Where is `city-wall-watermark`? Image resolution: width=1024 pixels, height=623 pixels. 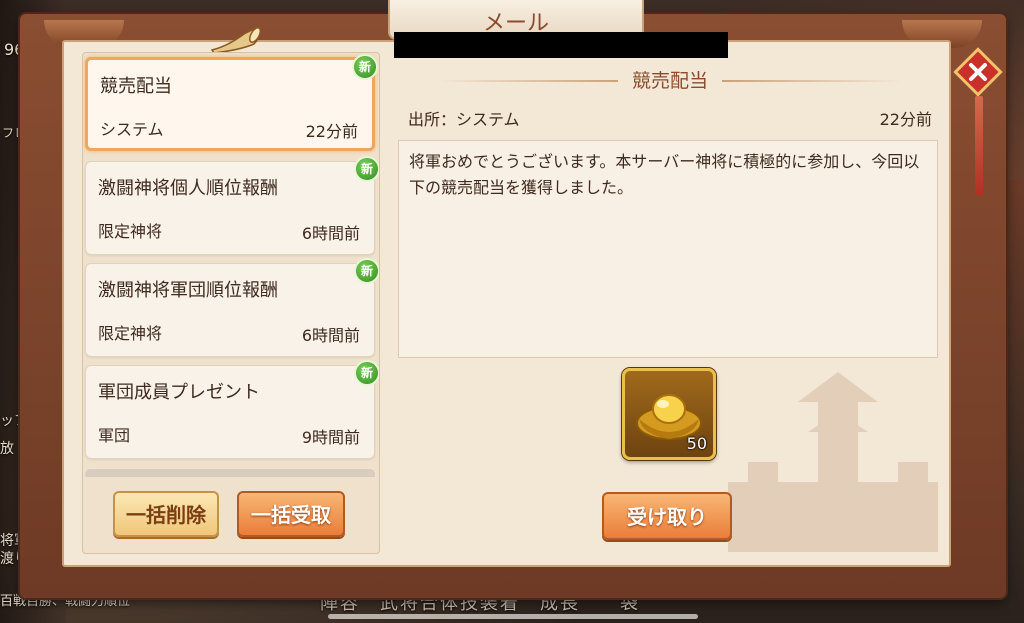 city-wall-watermark is located at coordinates (833, 462).